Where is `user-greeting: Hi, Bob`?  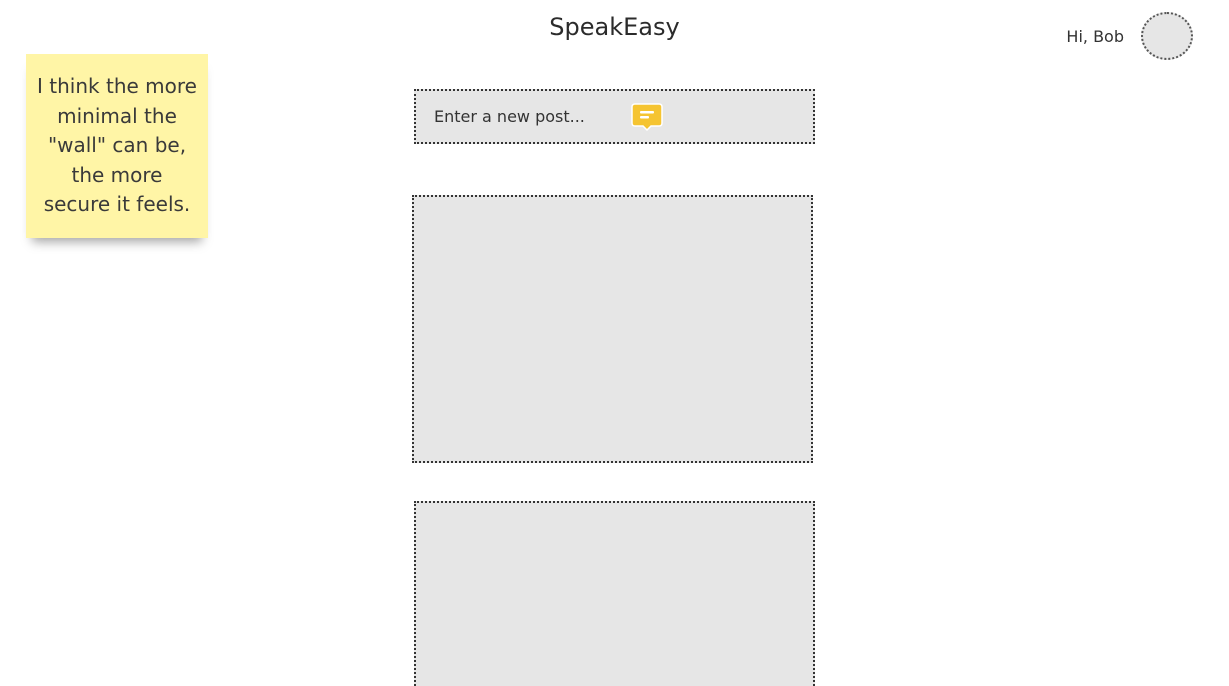
user-greeting: Hi, Bob is located at coordinates (1095, 36).